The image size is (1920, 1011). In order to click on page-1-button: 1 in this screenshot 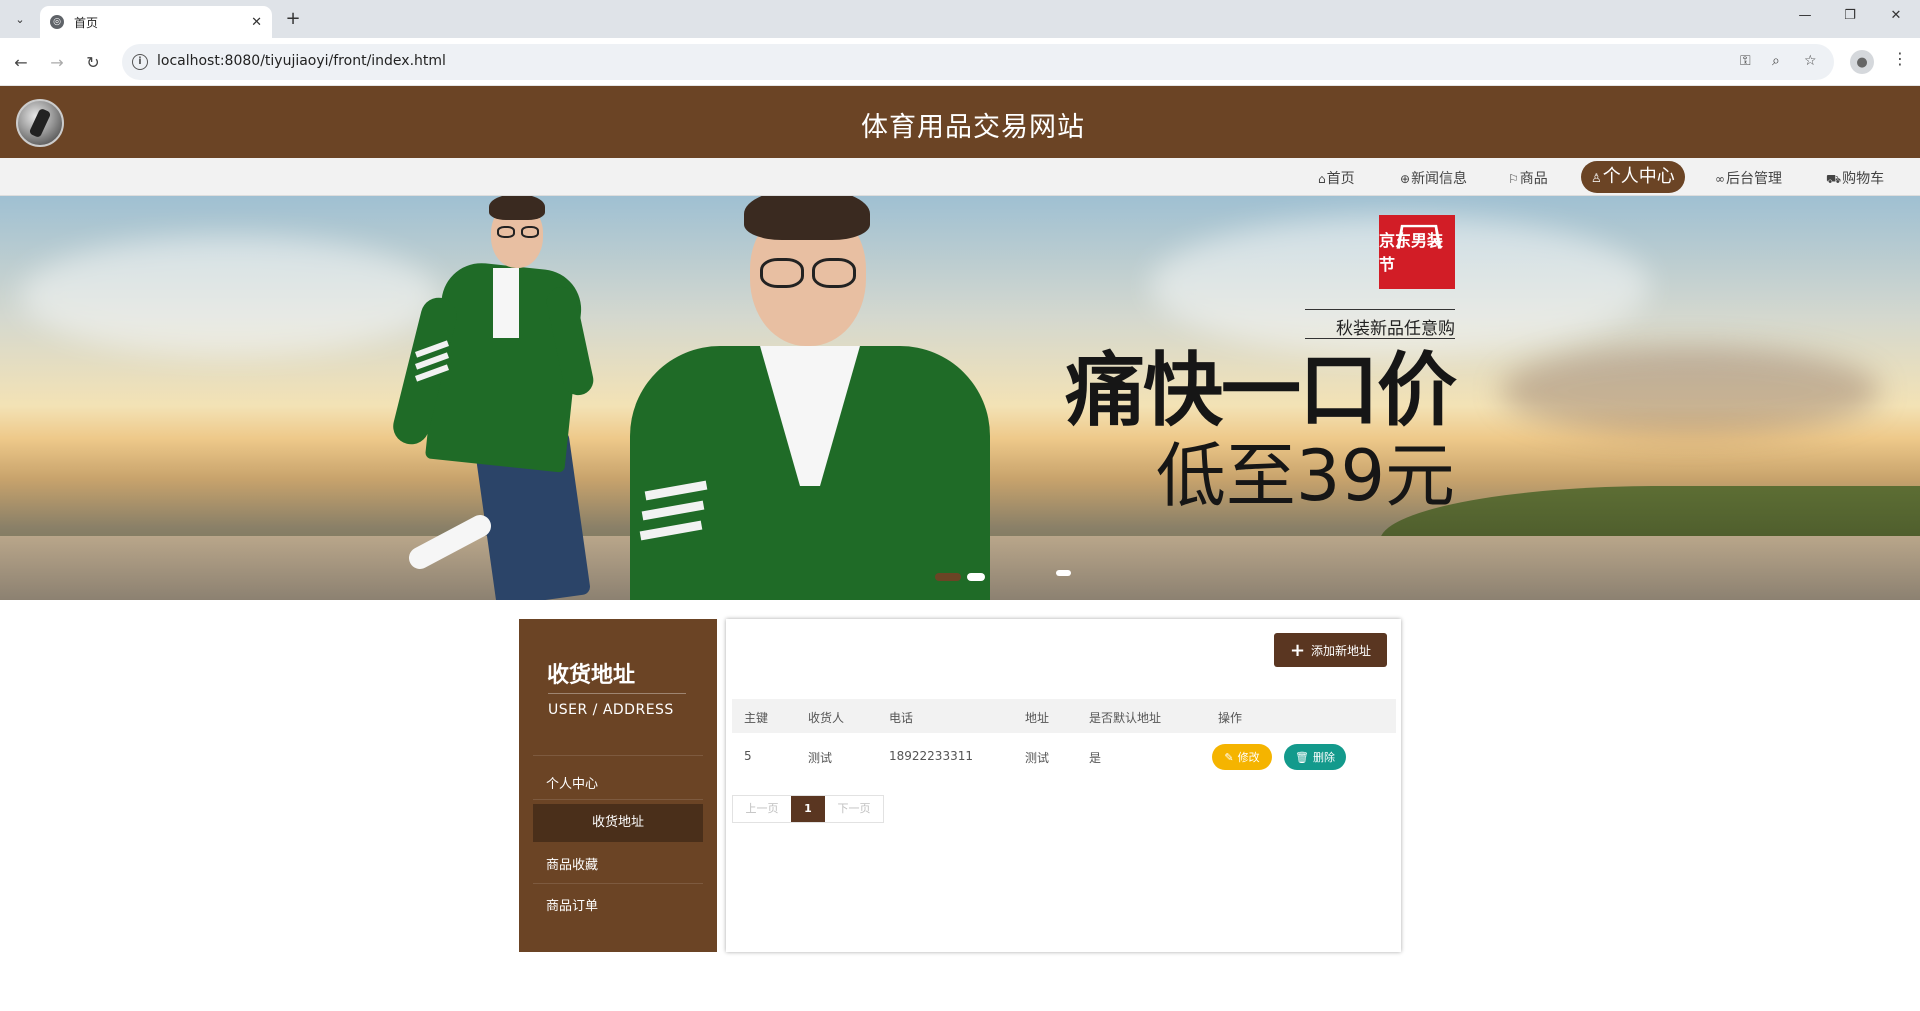, I will do `click(808, 809)`.